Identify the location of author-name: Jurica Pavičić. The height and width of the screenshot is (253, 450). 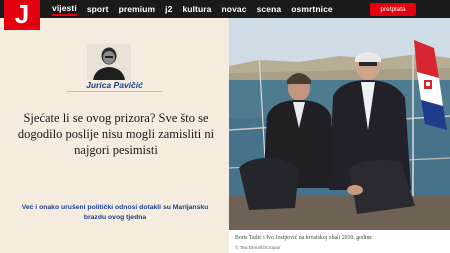
(114, 85).